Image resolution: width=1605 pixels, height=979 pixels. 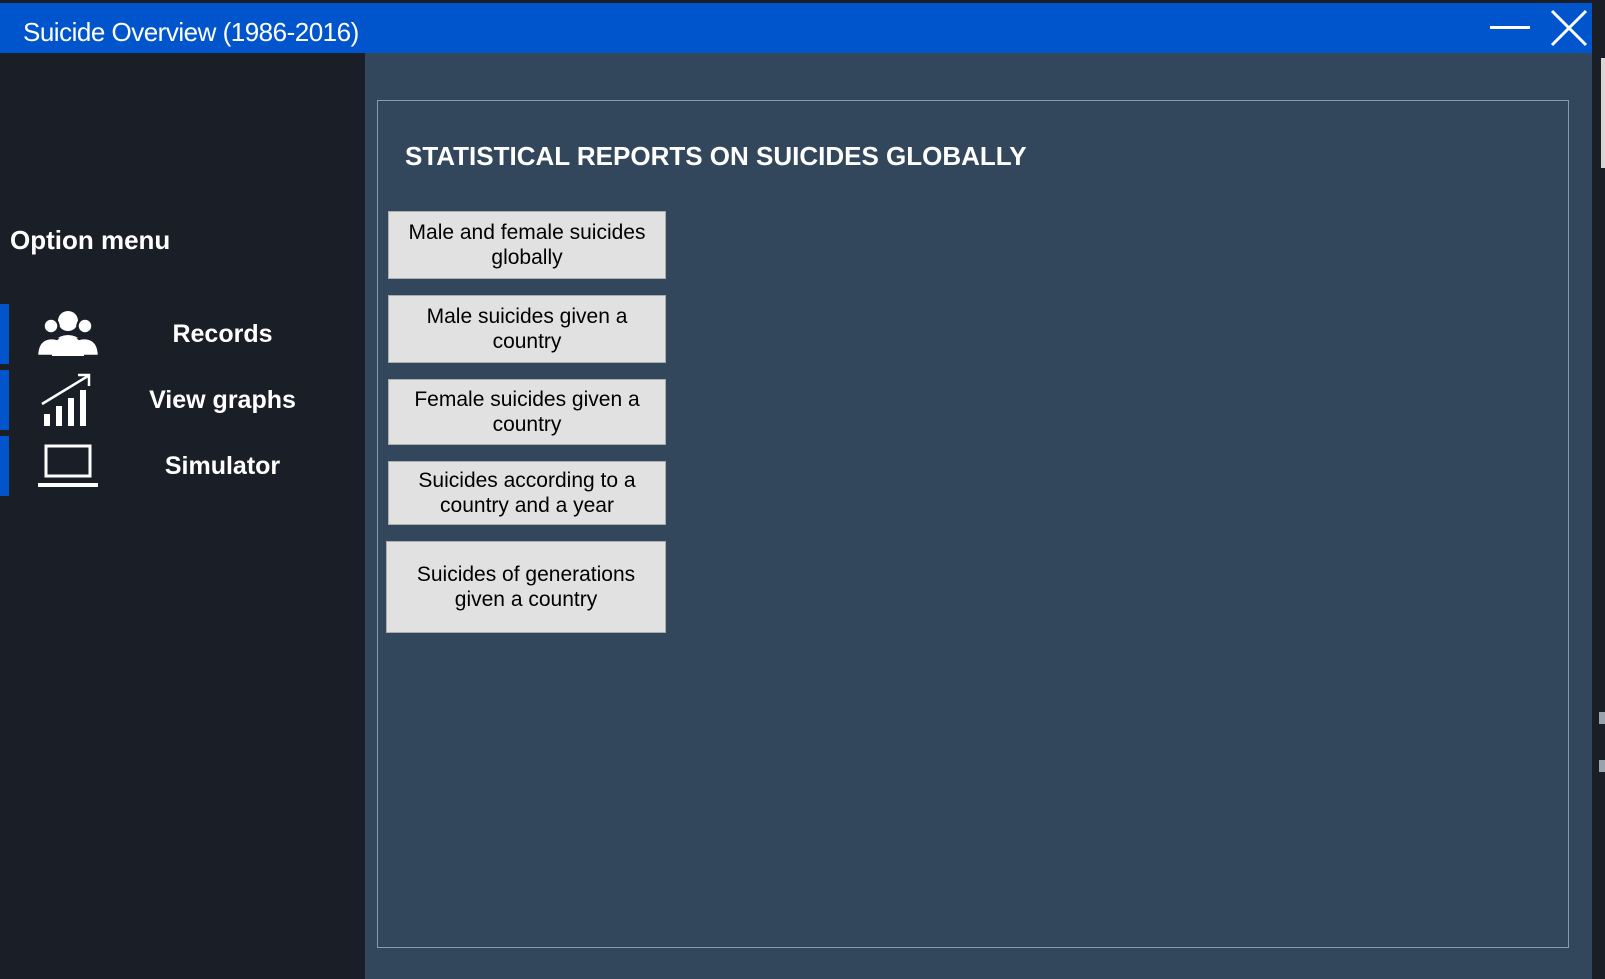 I want to click on title-bar: Suicide Overview (1986-2016), so click(x=796, y=28).